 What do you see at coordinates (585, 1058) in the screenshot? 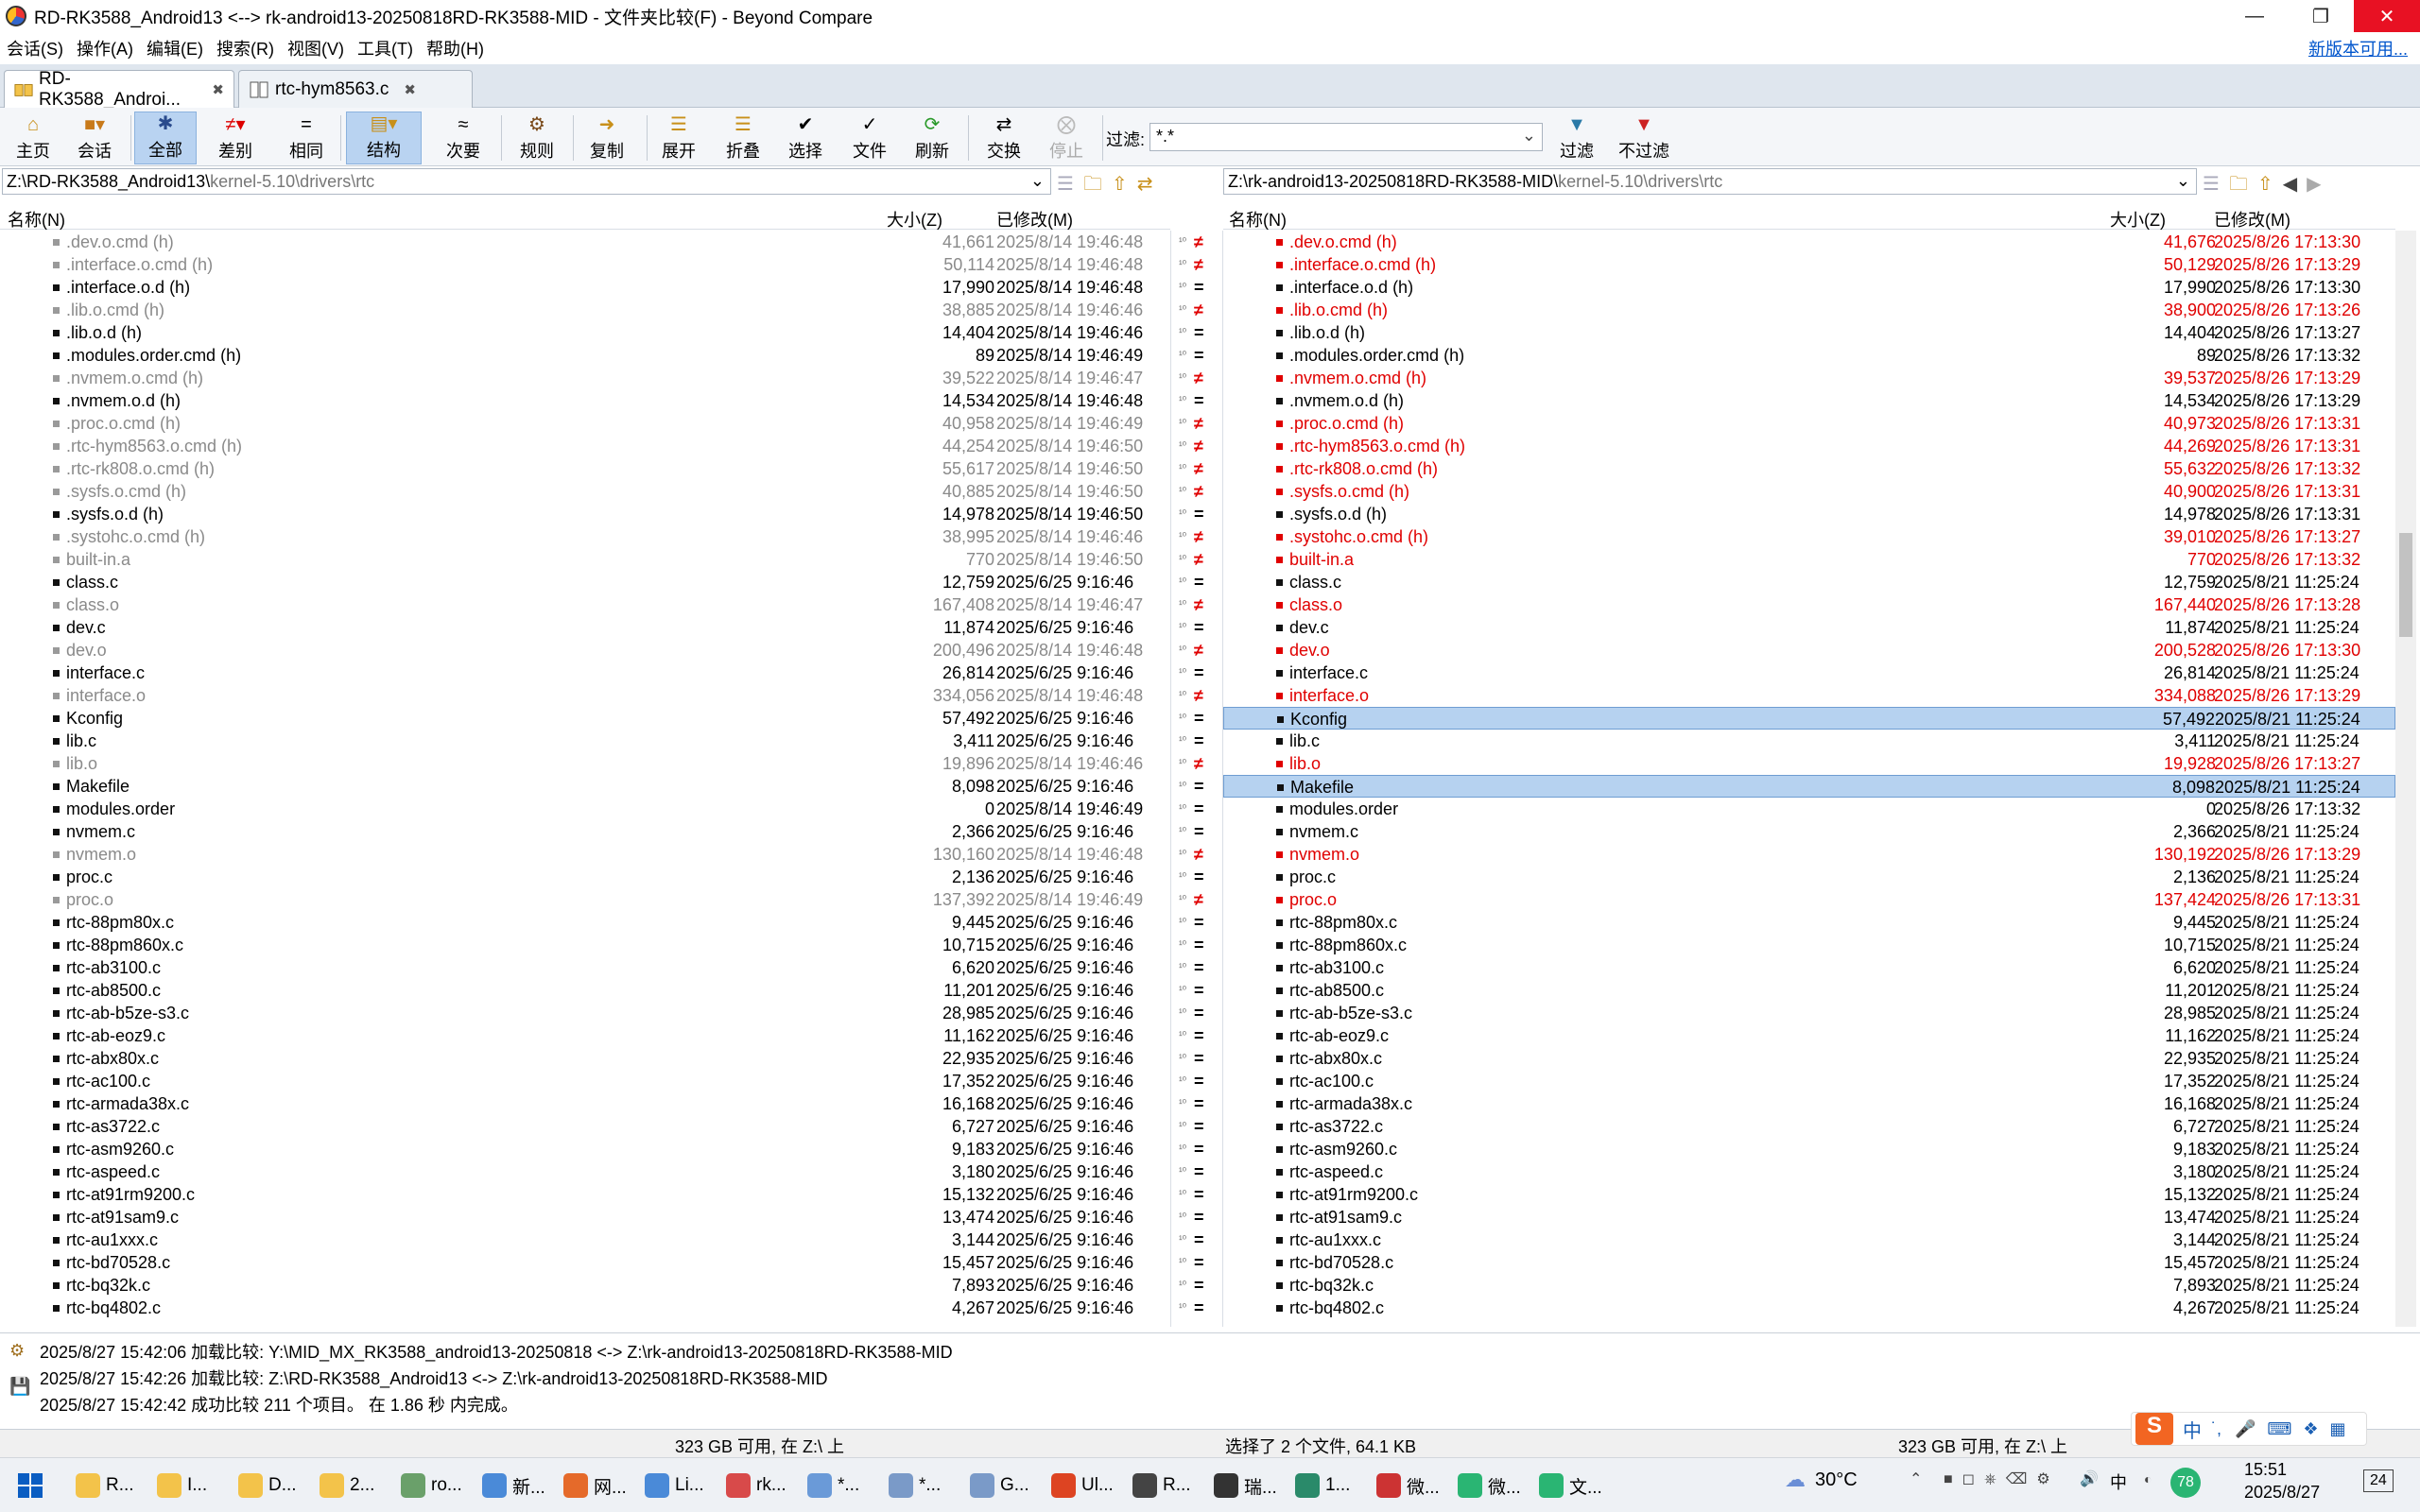
I see `file-row: rtc-abx80x.c 22,935 2025/6/25 9:16:46` at bounding box center [585, 1058].